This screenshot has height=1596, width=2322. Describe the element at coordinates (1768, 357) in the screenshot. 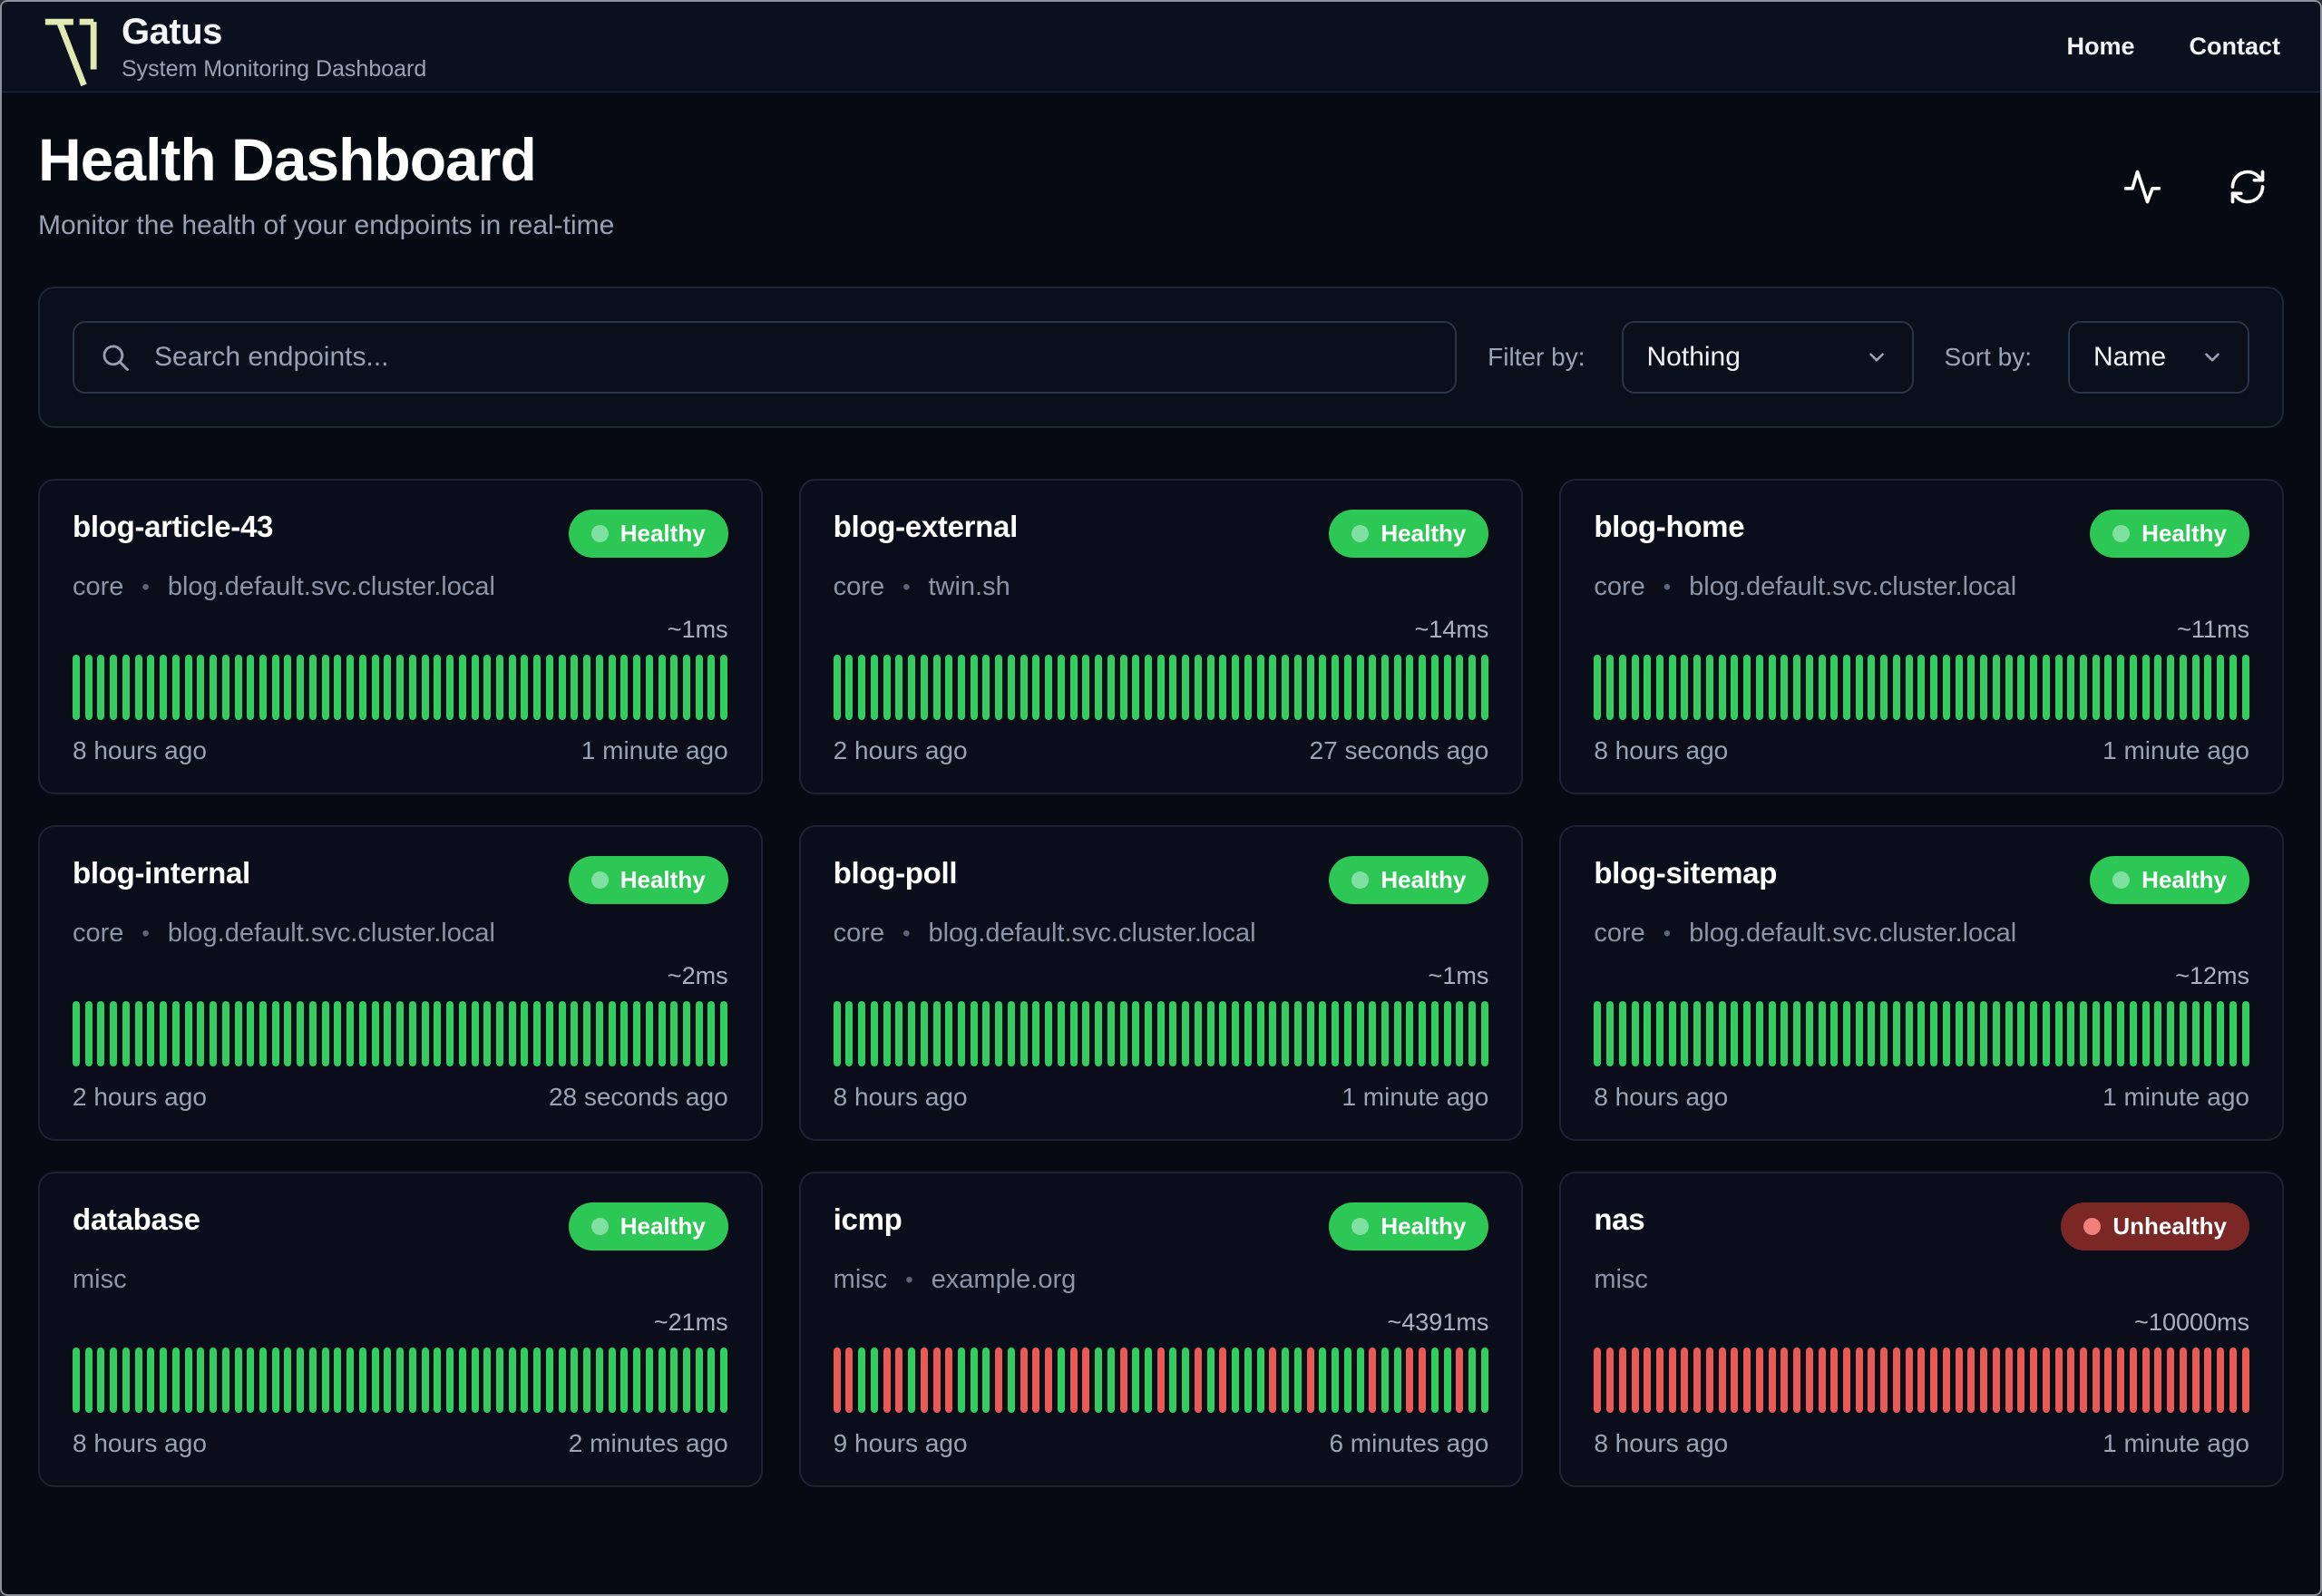

I see `filter-dropdown: Nothing` at that location.